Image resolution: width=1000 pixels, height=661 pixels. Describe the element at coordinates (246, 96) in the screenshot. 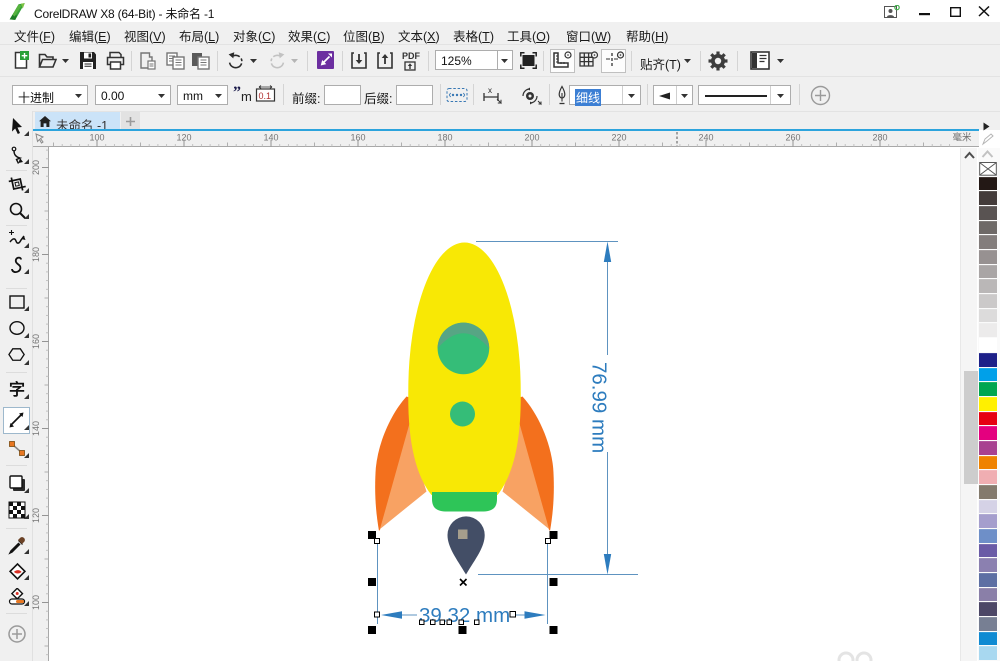

I see `svg-text: m` at that location.